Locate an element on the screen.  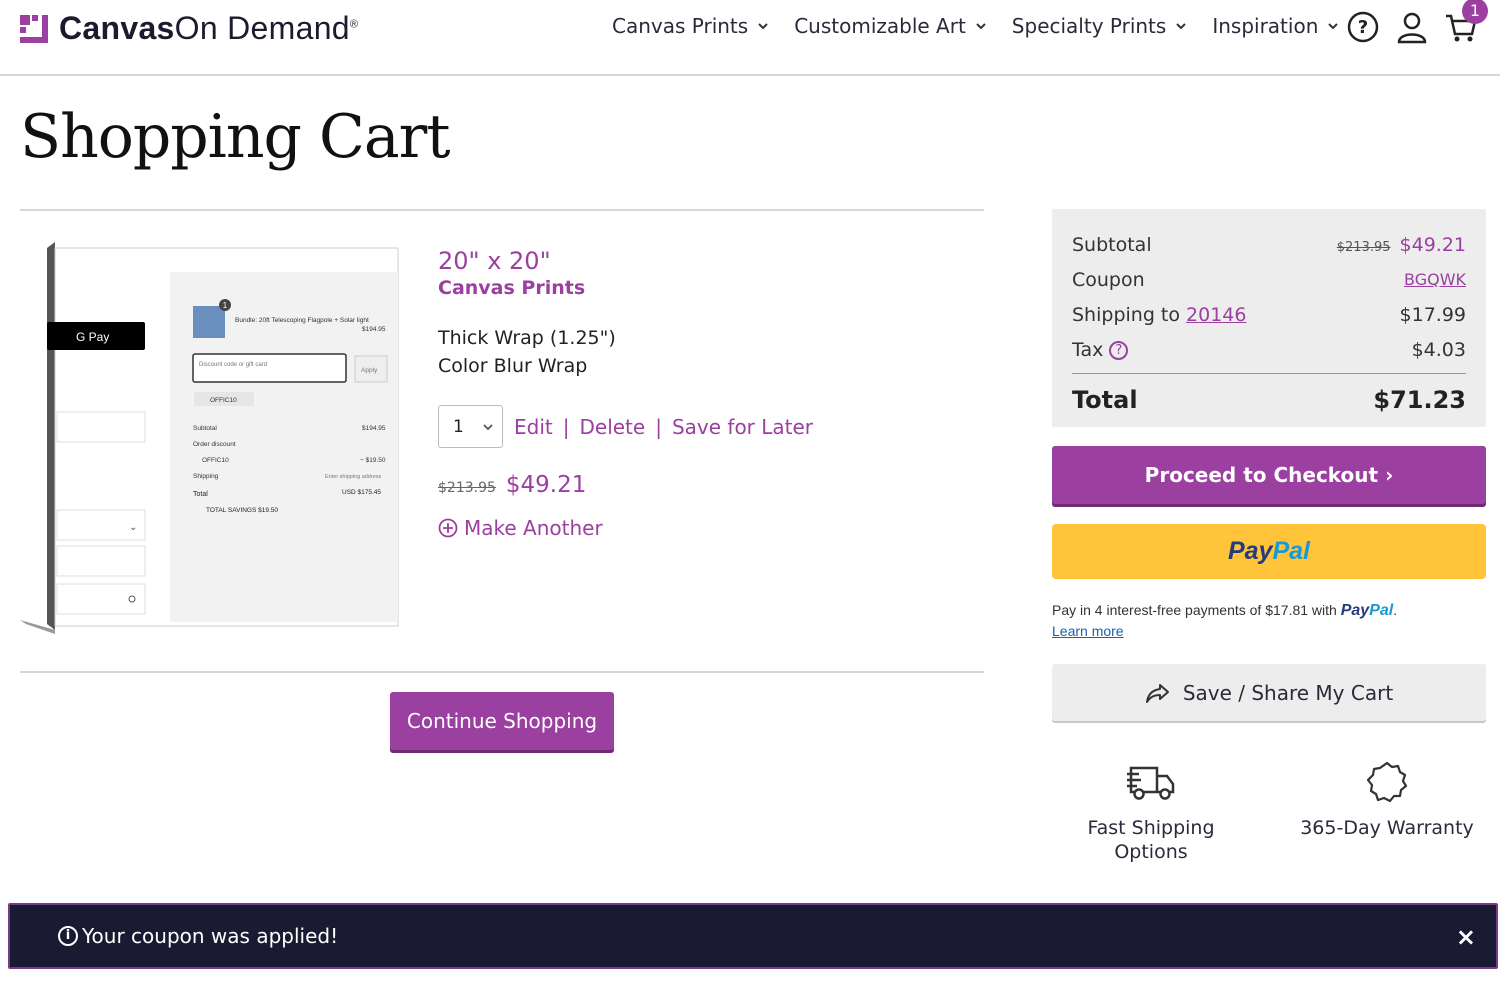
tax-value: $4.03 is located at coordinates (1438, 349).